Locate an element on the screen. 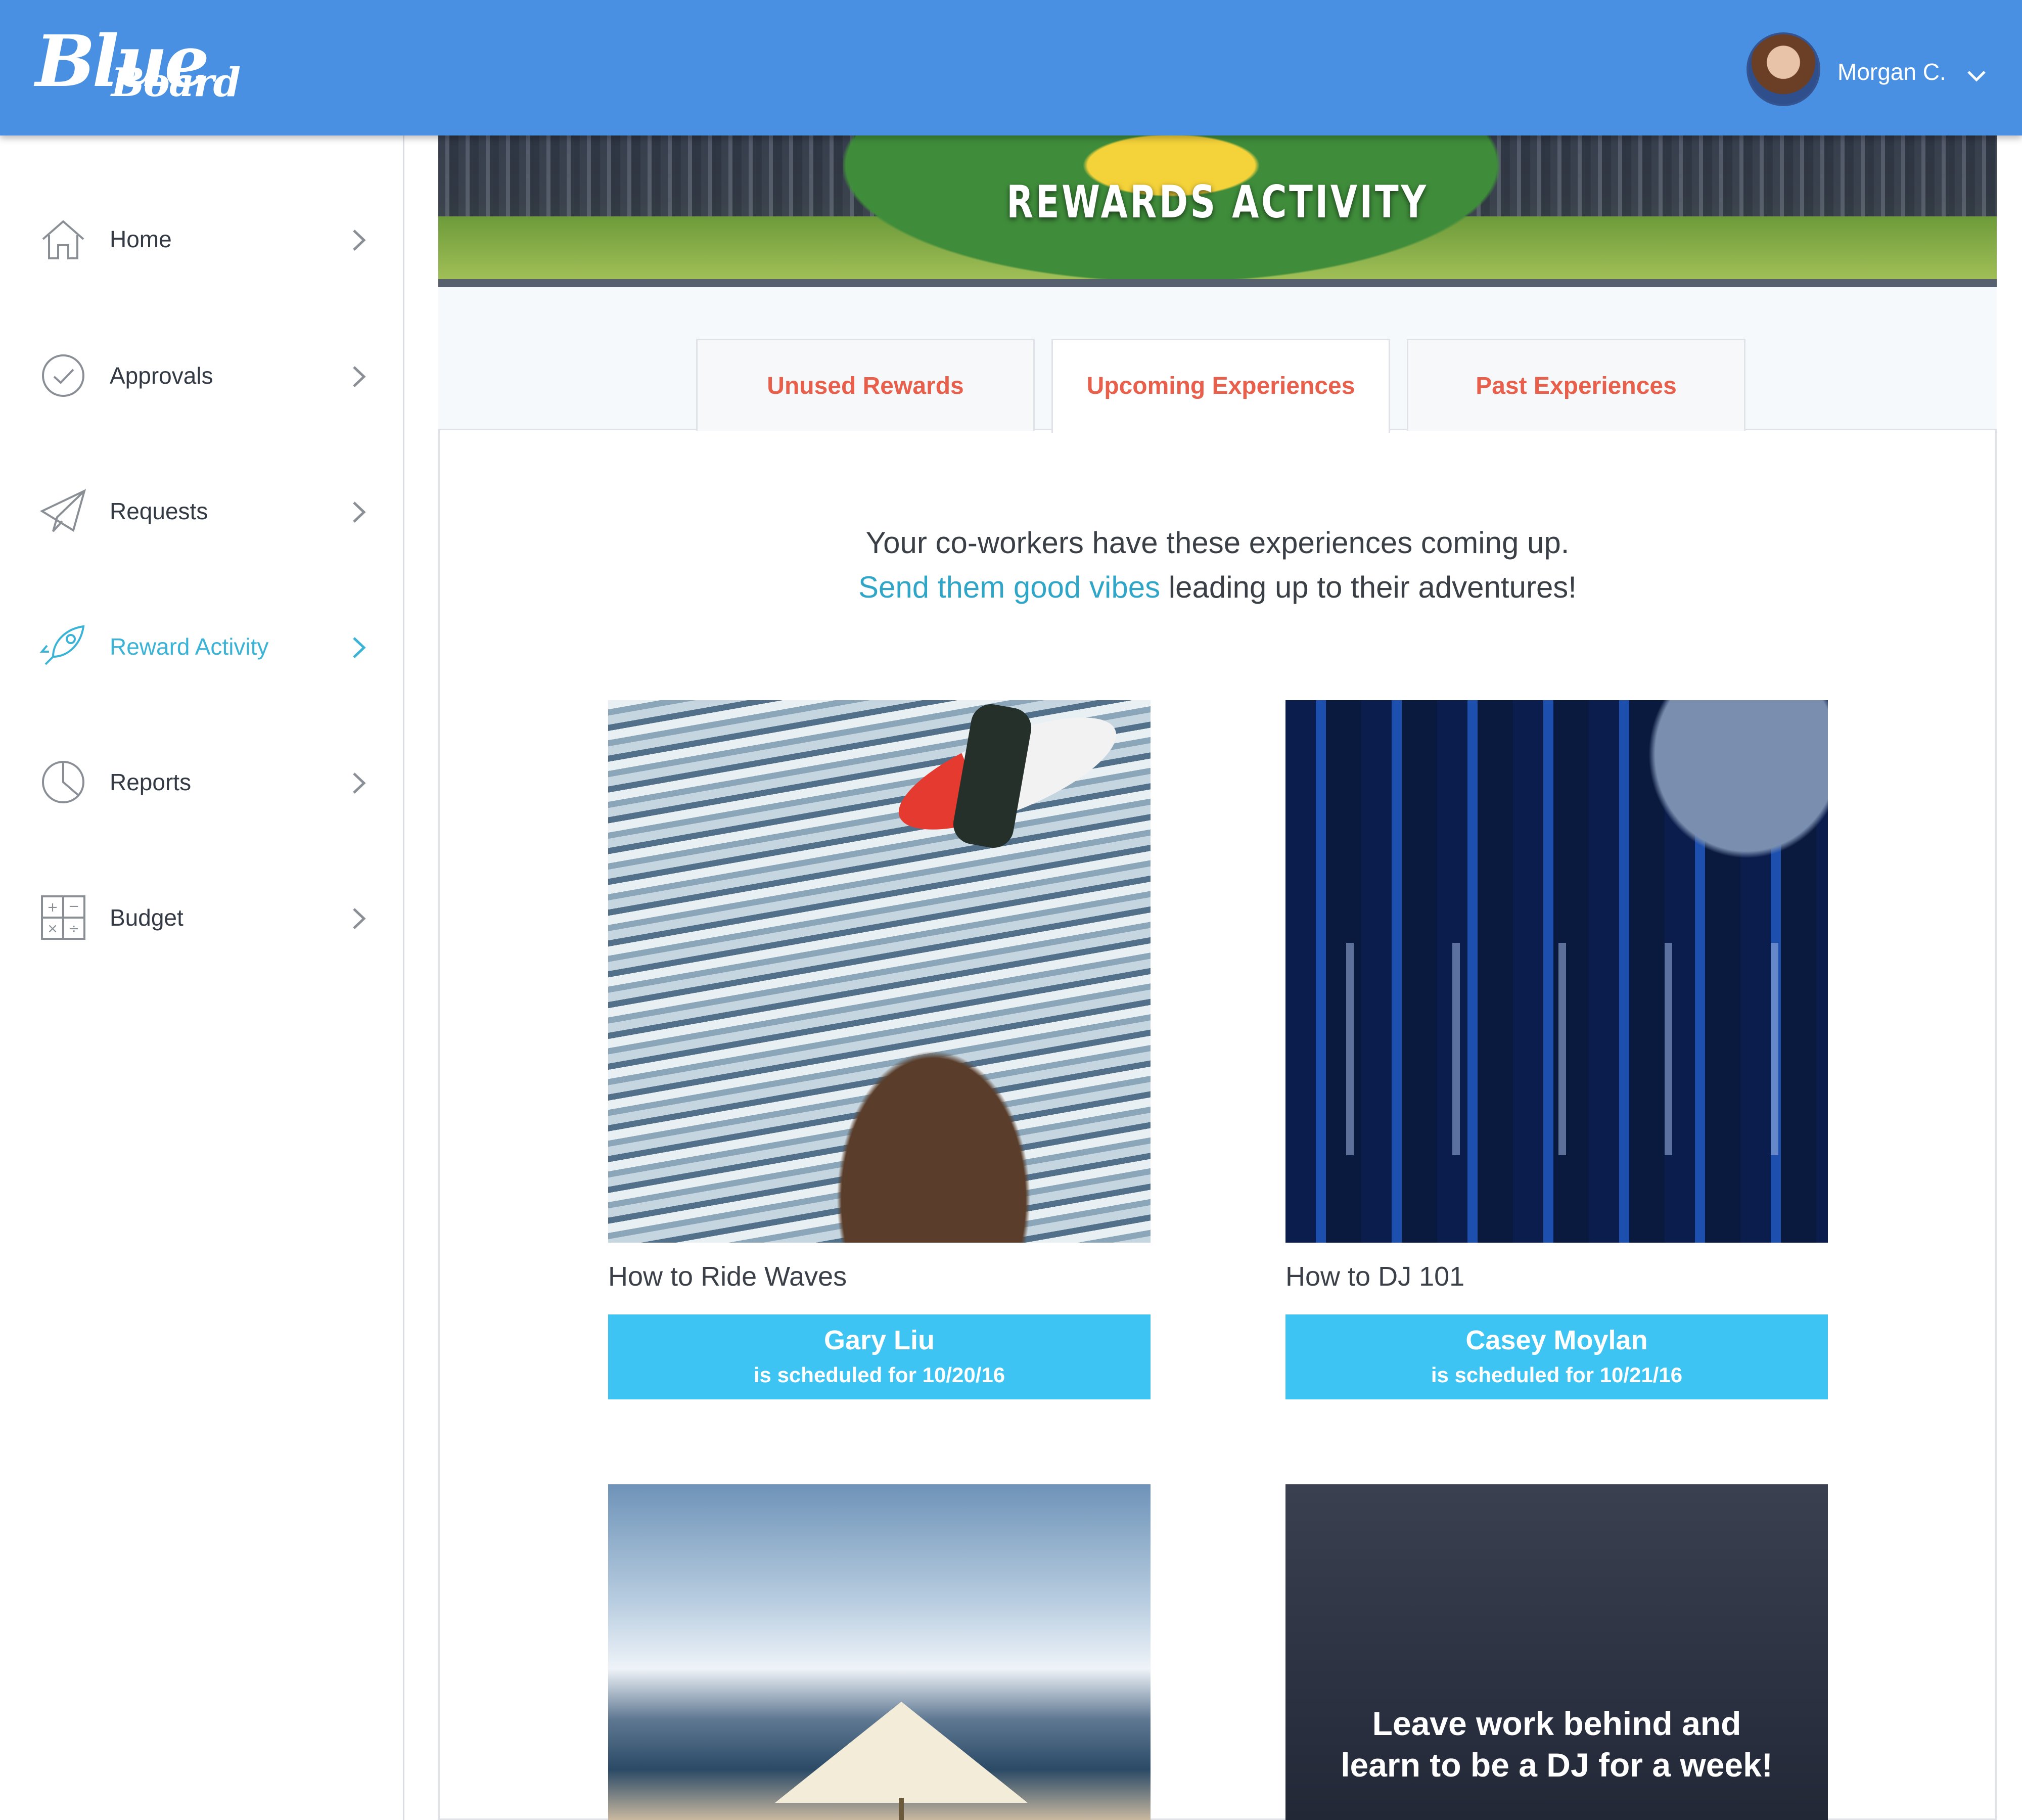  intro-line-2-rest: leading up to their adventures! is located at coordinates (1368, 587).